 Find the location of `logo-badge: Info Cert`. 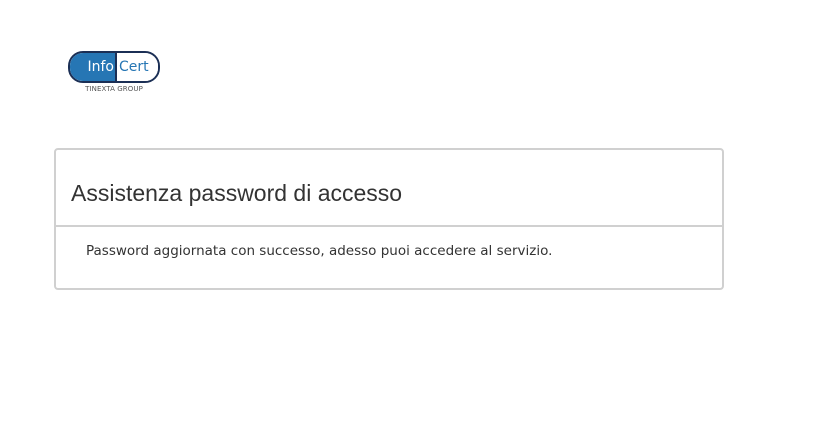

logo-badge: Info Cert is located at coordinates (114, 67).